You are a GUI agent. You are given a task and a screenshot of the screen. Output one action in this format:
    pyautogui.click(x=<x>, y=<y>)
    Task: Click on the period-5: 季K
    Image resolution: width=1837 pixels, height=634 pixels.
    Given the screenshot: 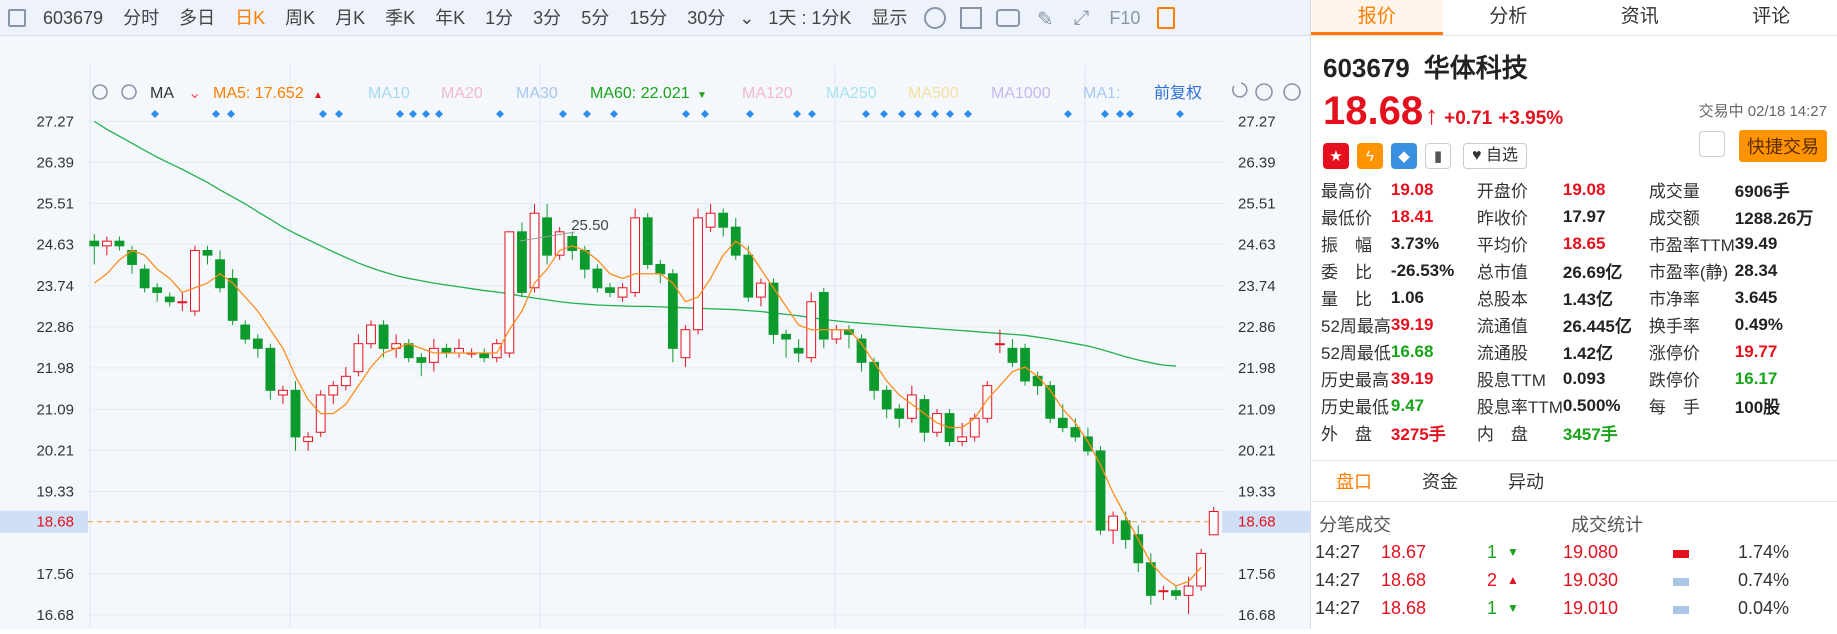 What is the action you would take?
    pyautogui.click(x=400, y=18)
    